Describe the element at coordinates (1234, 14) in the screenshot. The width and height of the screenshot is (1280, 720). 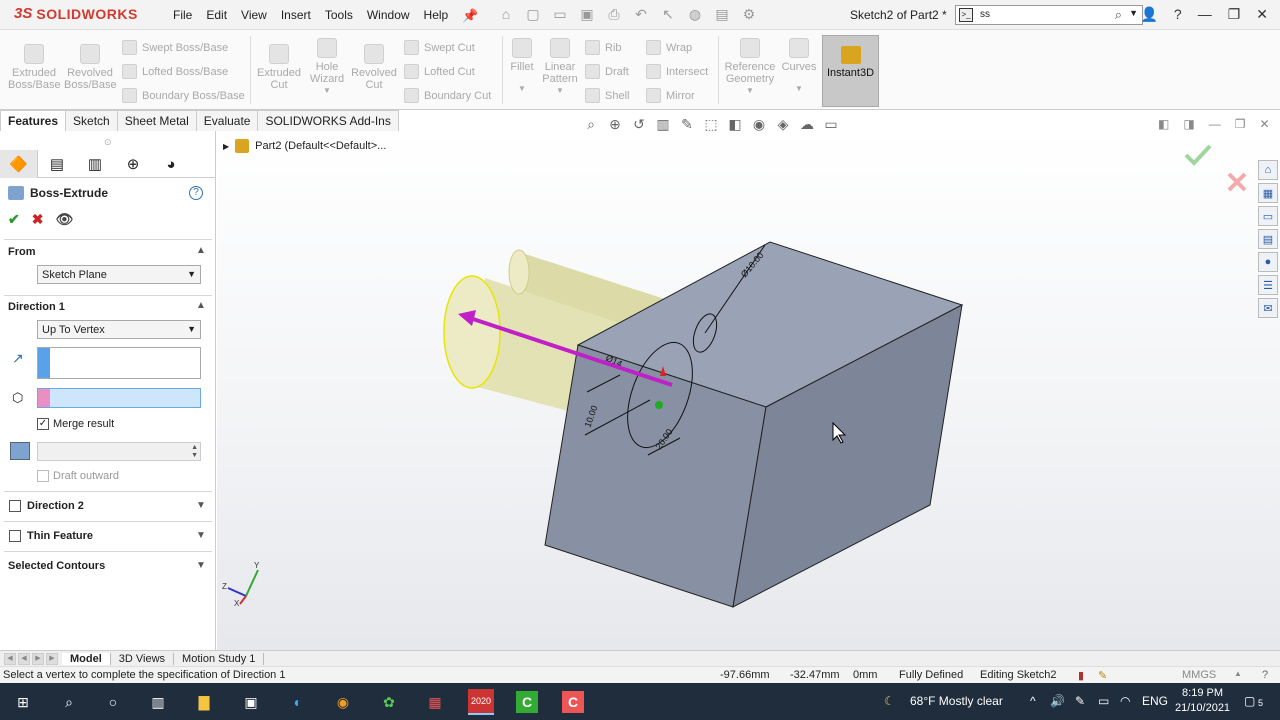
I see `restore-icon: ❐` at that location.